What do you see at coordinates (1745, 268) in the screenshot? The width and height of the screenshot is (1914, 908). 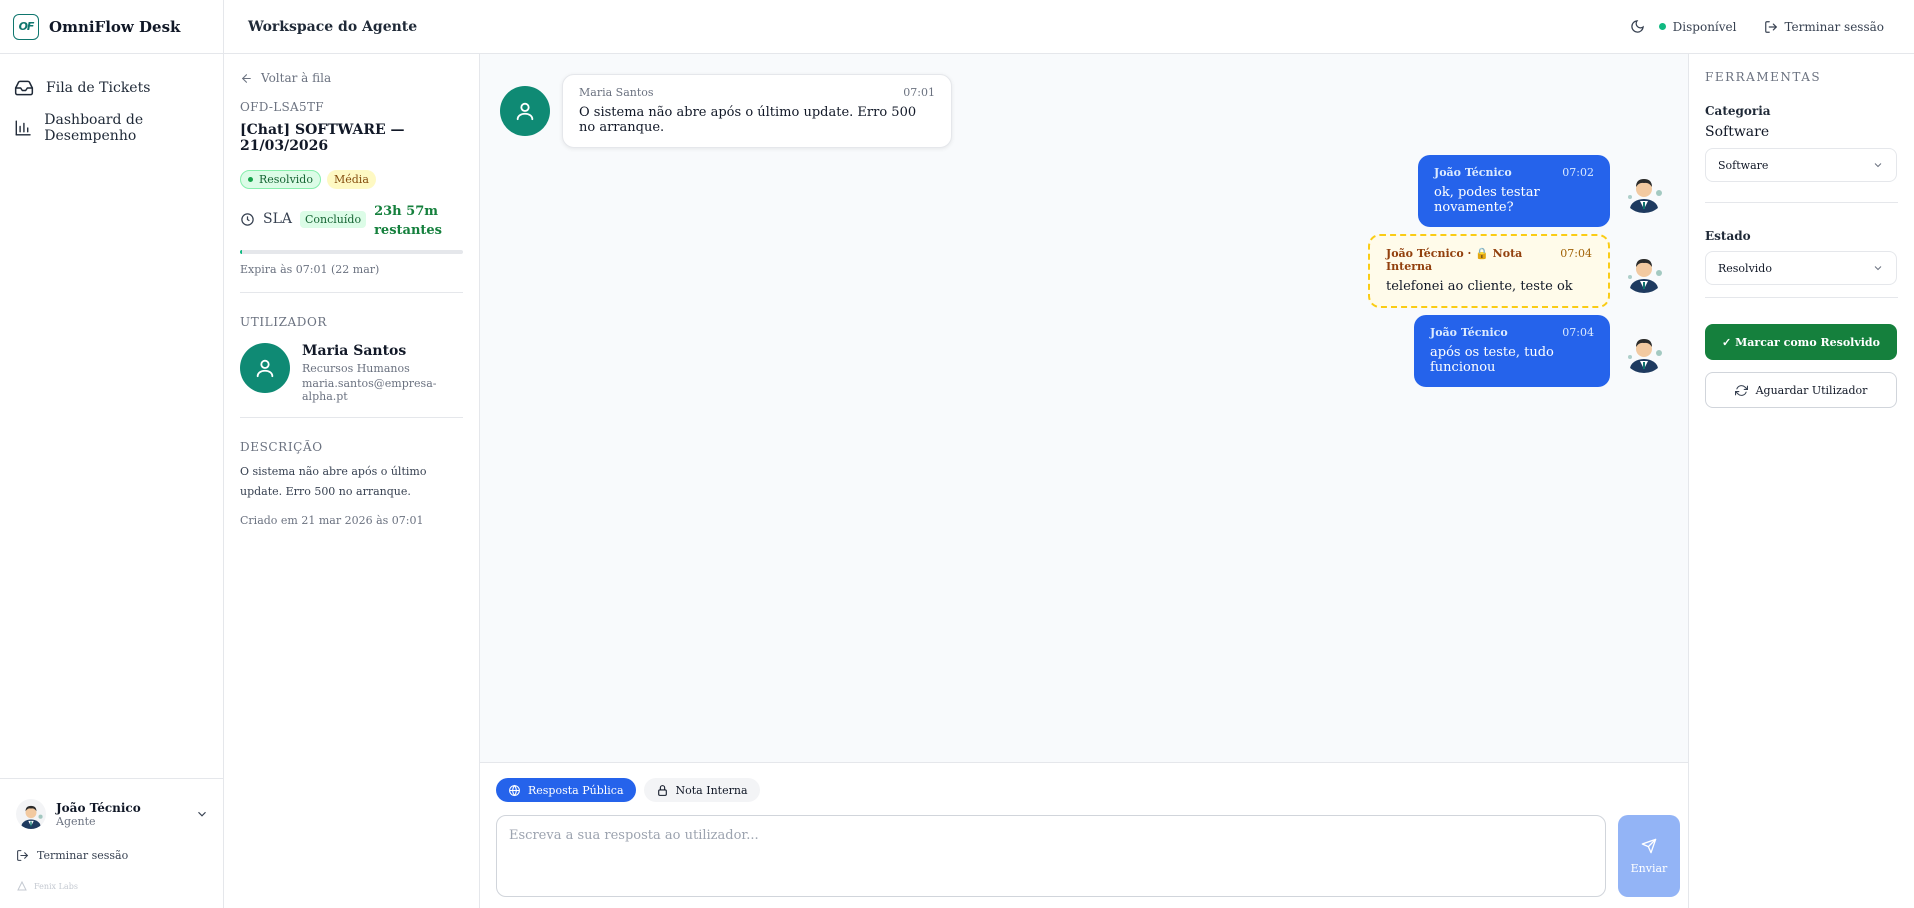 I see `state-select-value: Resolvido` at bounding box center [1745, 268].